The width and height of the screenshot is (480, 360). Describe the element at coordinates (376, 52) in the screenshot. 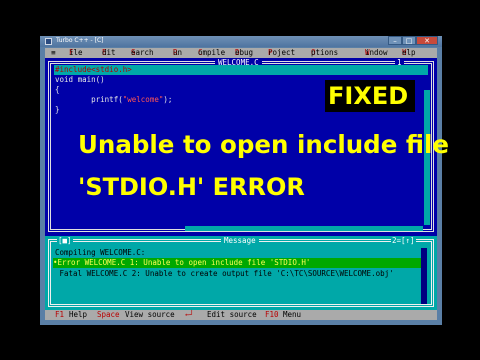

I see `menu-window-label: indow` at that location.